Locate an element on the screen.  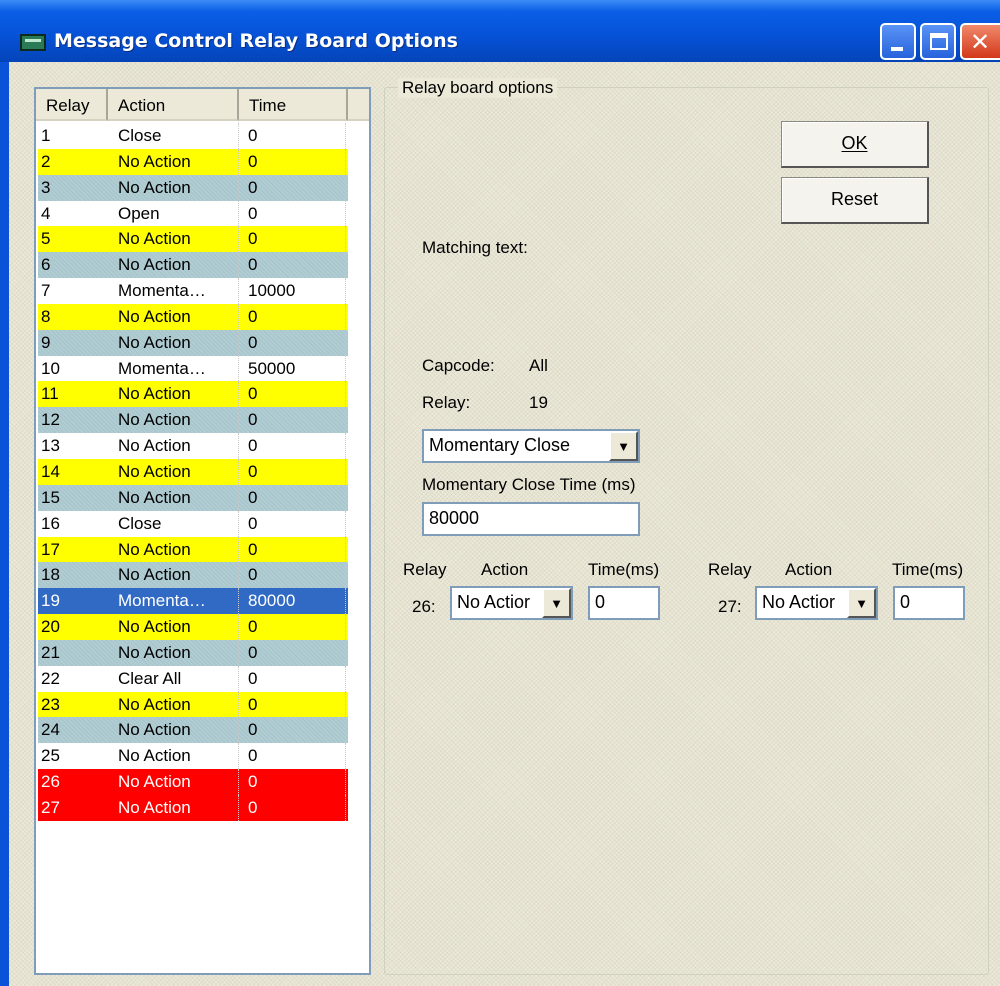
column-header-time: Time is located at coordinates (293, 105).